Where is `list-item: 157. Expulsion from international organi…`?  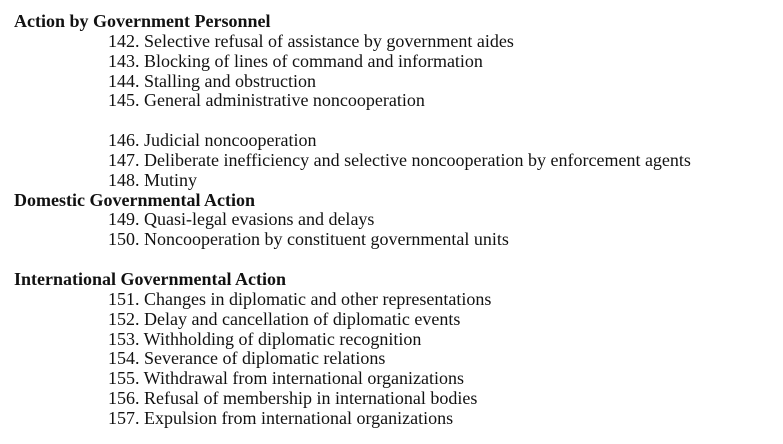 list-item: 157. Expulsion from international organi… is located at coordinates (281, 417).